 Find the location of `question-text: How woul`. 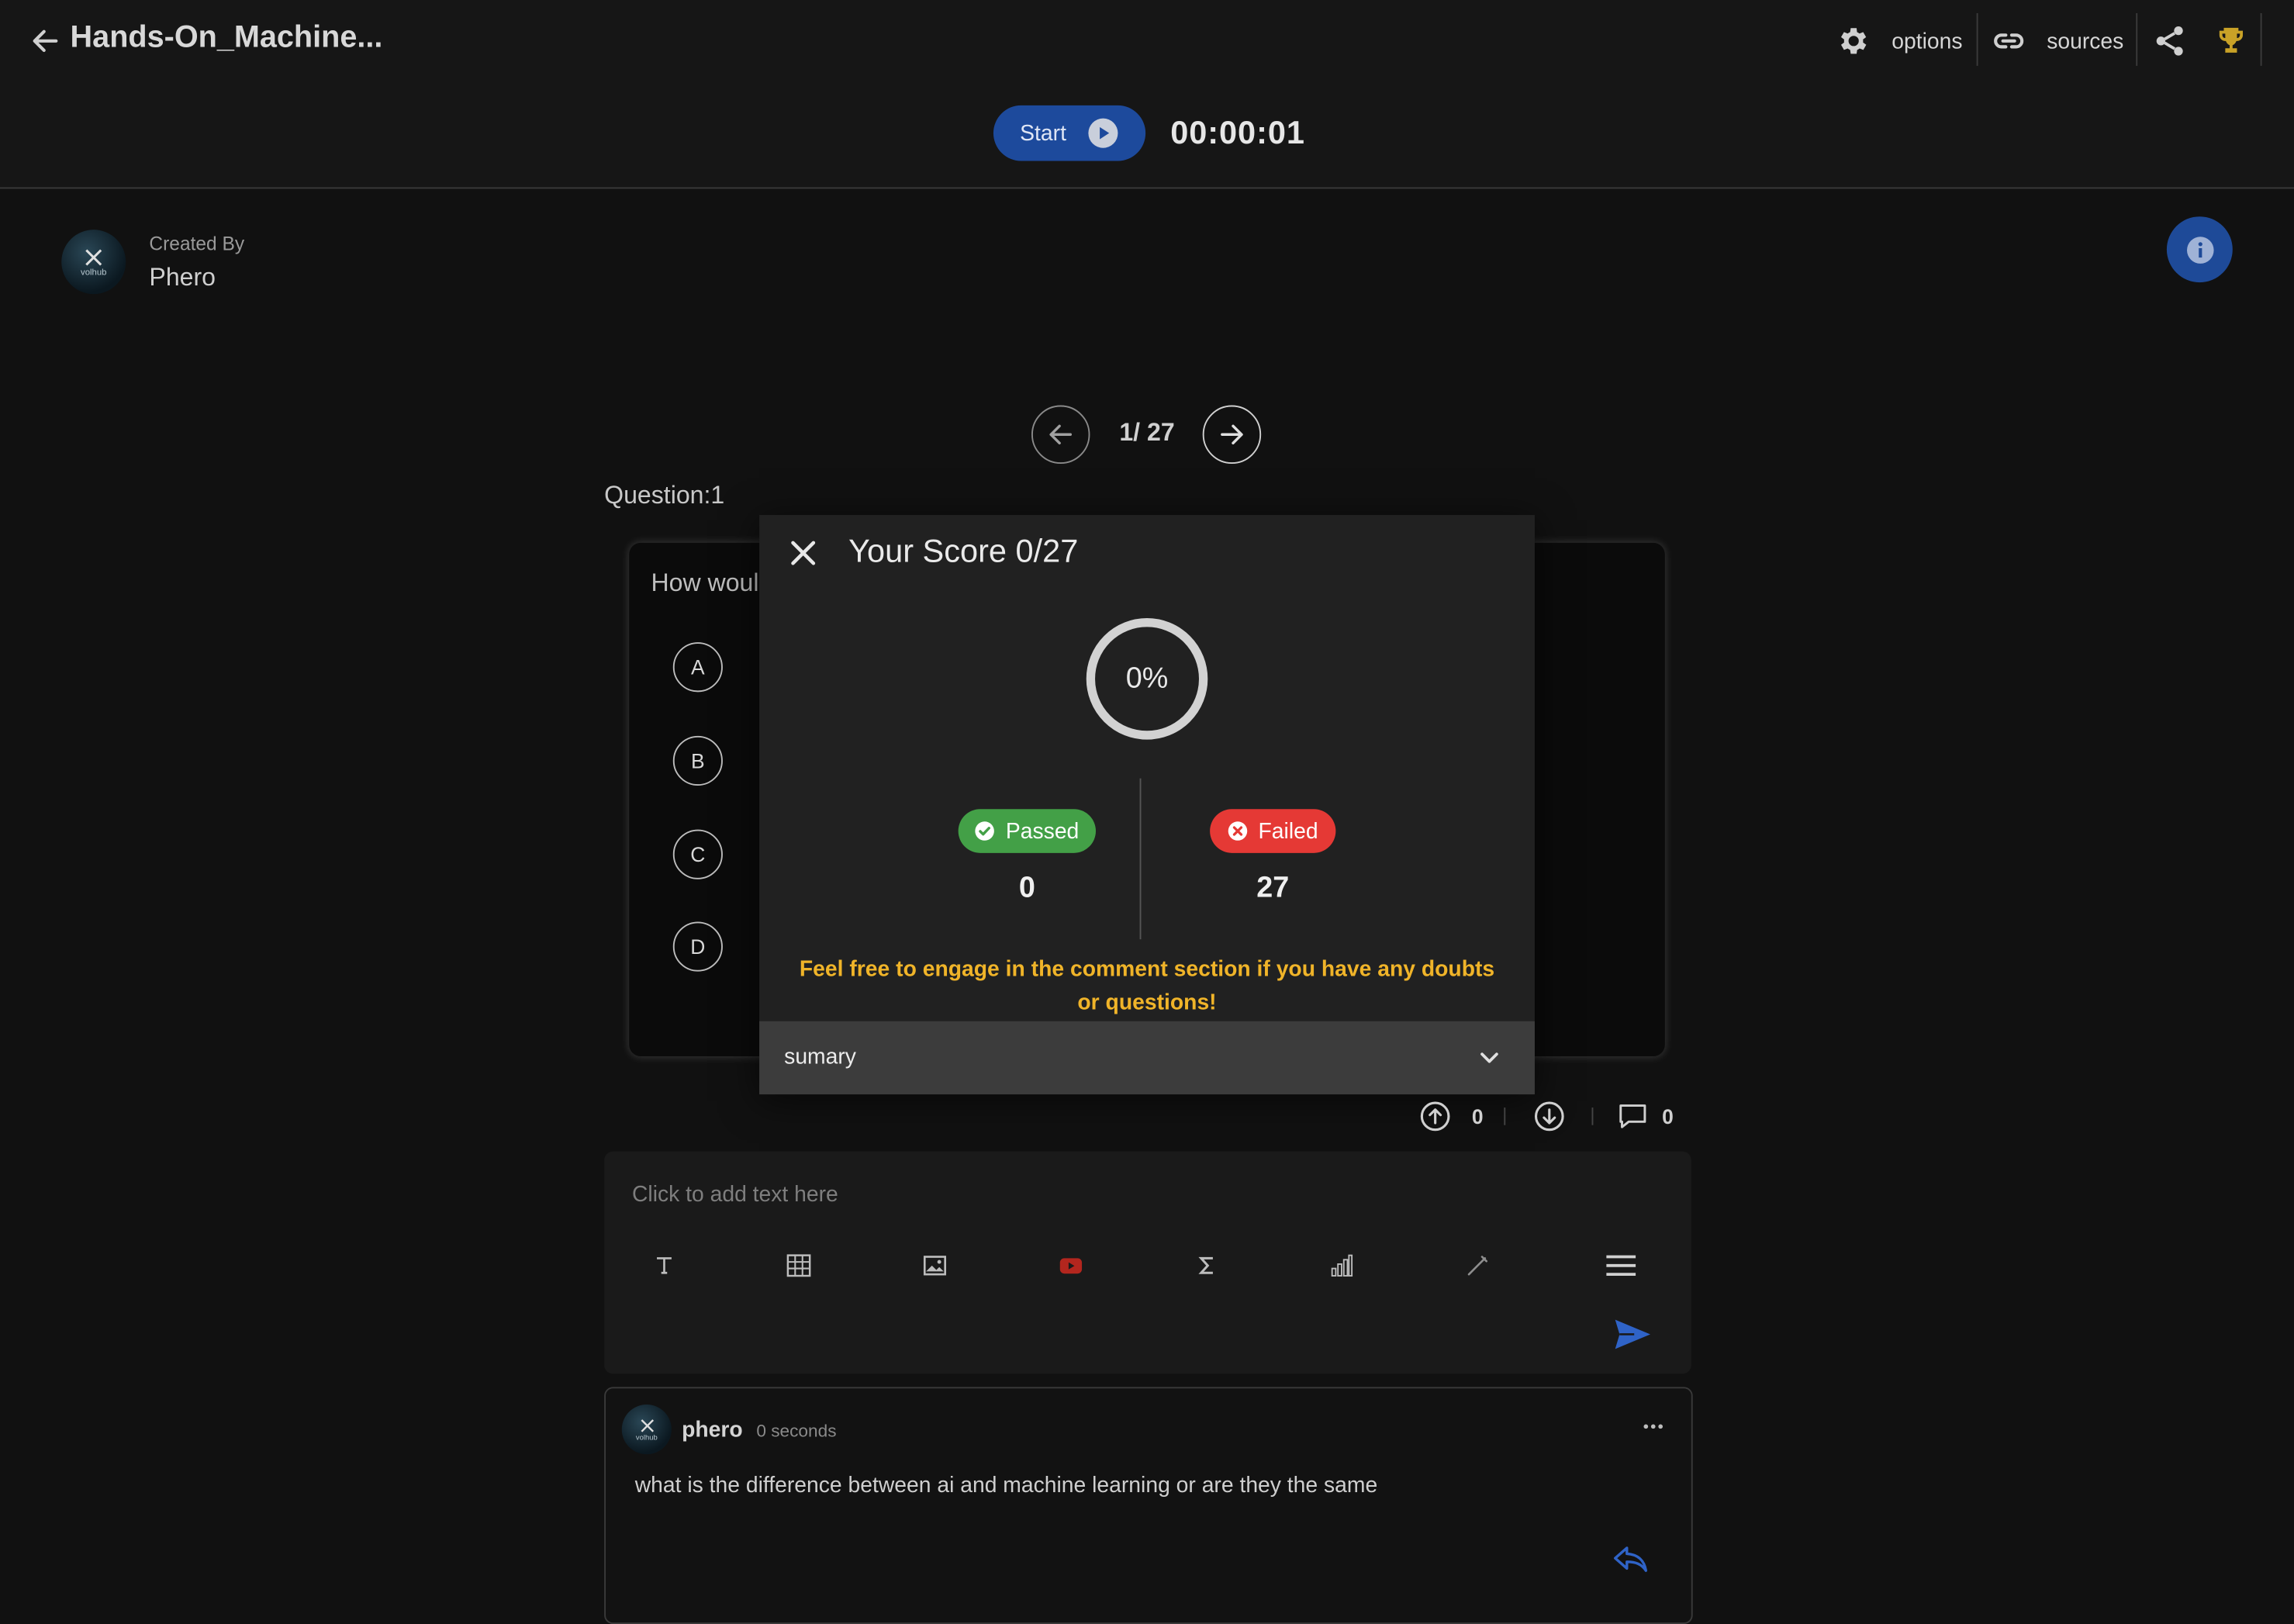

question-text: How woul is located at coordinates (705, 582).